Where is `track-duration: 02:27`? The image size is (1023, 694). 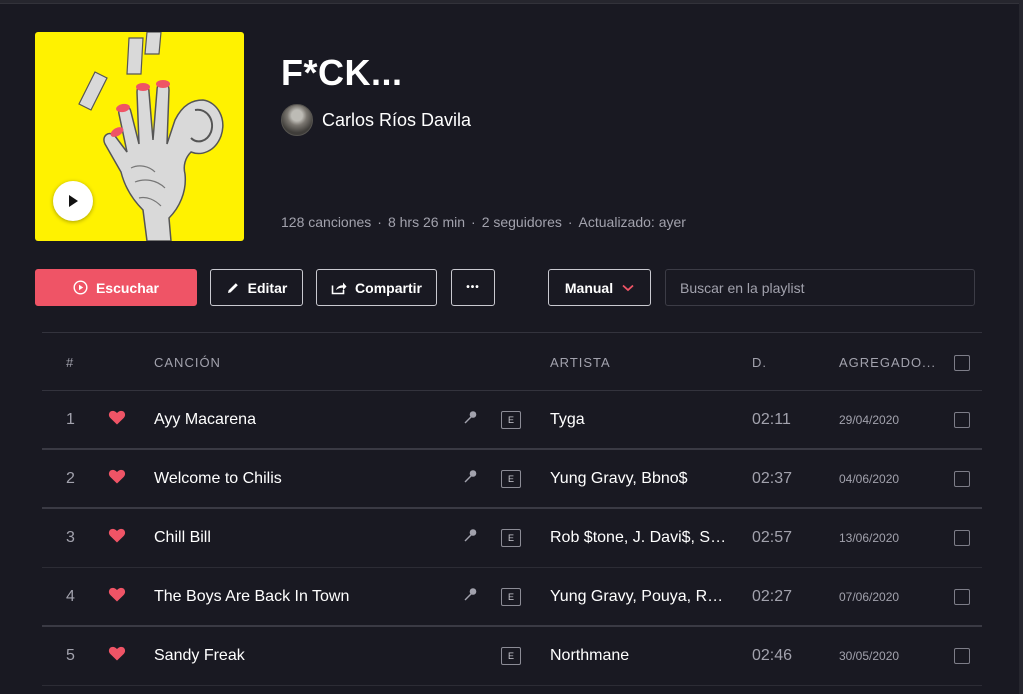 track-duration: 02:27 is located at coordinates (772, 596).